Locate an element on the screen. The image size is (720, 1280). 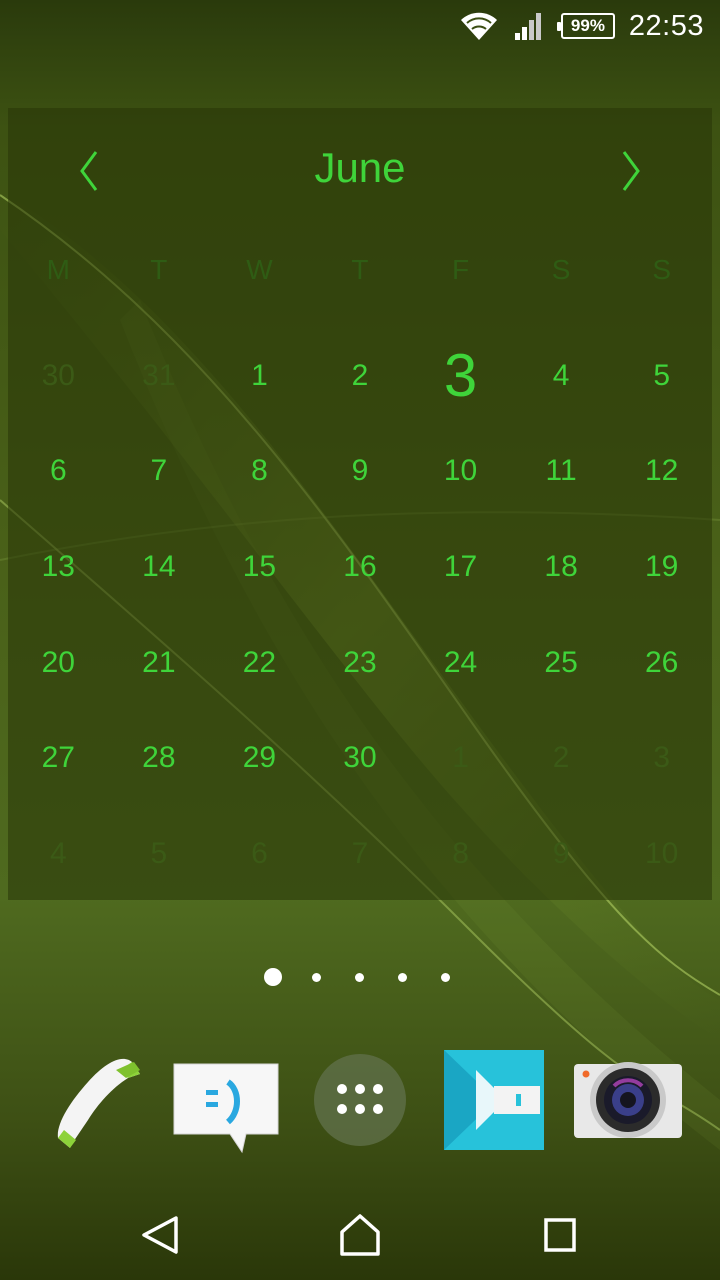
weekday-label: F is located at coordinates (460, 269).